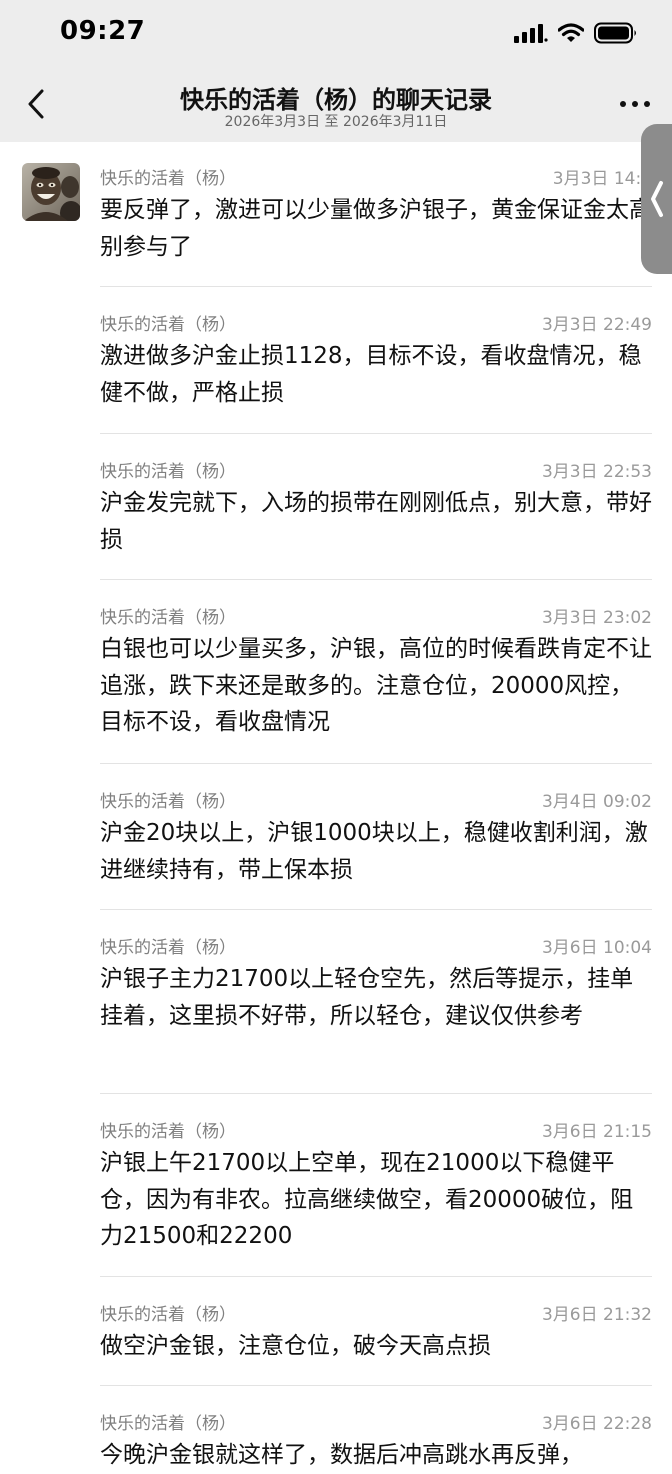 Image resolution: width=672 pixels, height=1474 pixels. I want to click on side-handle, so click(656, 199).